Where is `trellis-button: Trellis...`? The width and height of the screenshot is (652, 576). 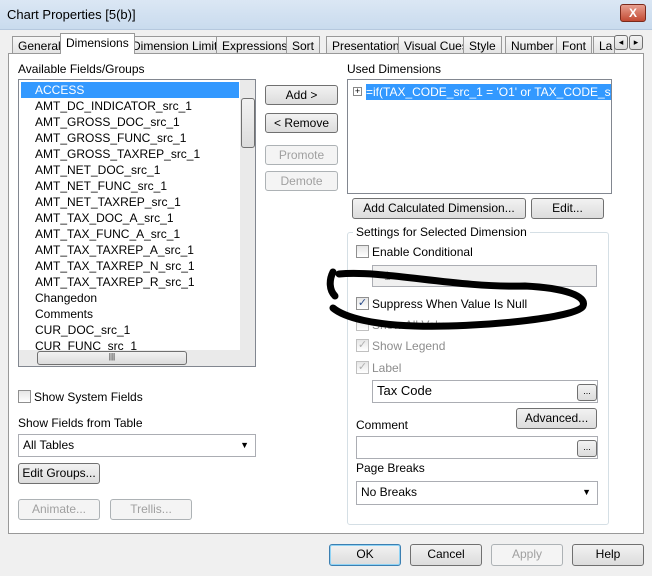
trellis-button: Trellis... is located at coordinates (151, 509).